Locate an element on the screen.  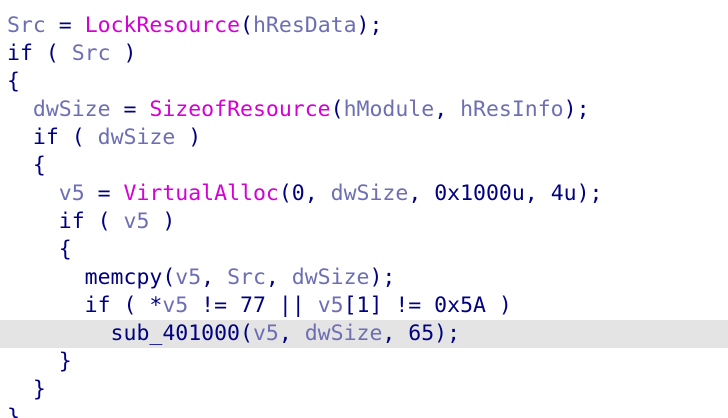
code-text: != 77 || is located at coordinates (253, 305).